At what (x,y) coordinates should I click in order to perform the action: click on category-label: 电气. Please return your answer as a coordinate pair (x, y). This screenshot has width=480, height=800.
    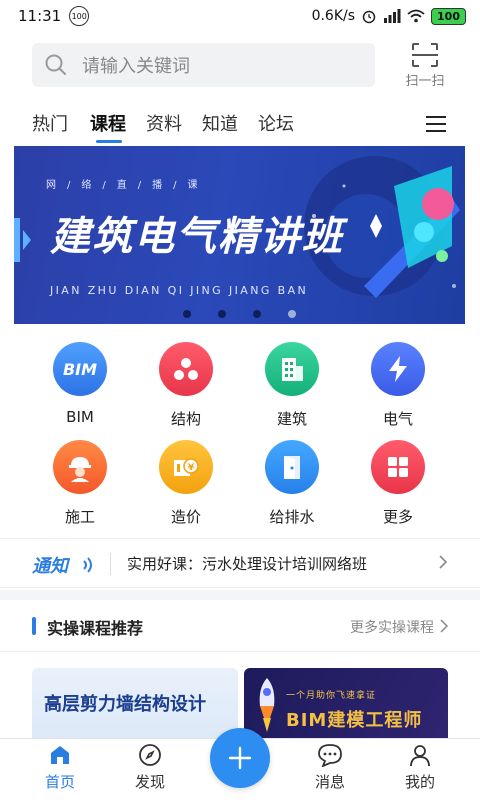
    Looking at the image, I should click on (397, 419).